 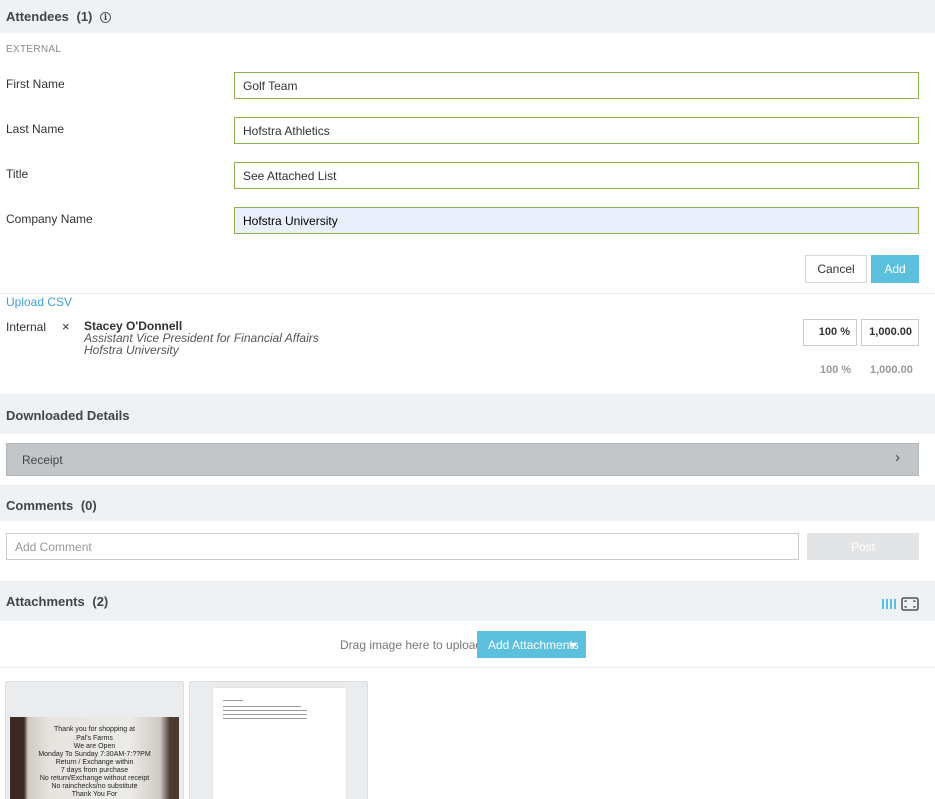 What do you see at coordinates (836, 269) in the screenshot?
I see `cancel-button: Cancel` at bounding box center [836, 269].